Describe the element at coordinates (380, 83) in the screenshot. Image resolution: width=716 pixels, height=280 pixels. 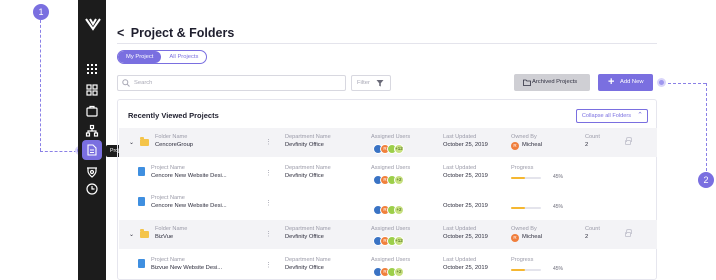
I see `filter-icon` at that location.